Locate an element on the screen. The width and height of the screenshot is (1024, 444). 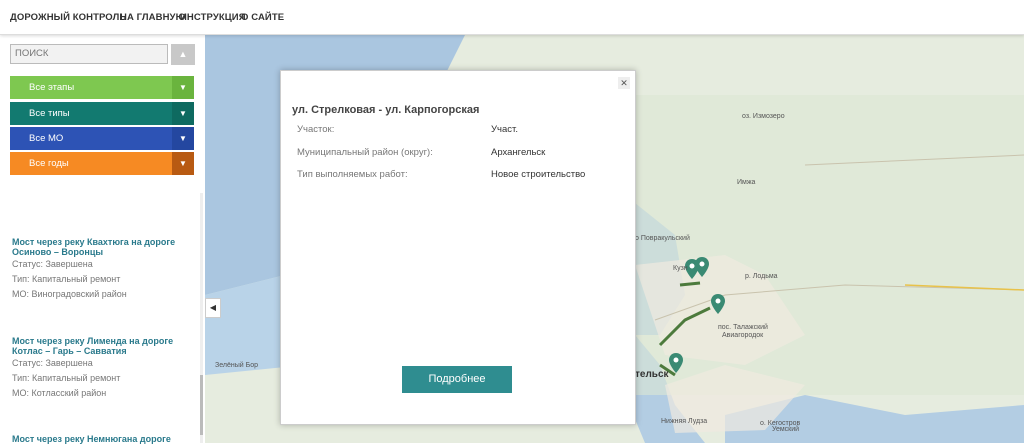
map-label: Кузн is located at coordinates (680, 268).